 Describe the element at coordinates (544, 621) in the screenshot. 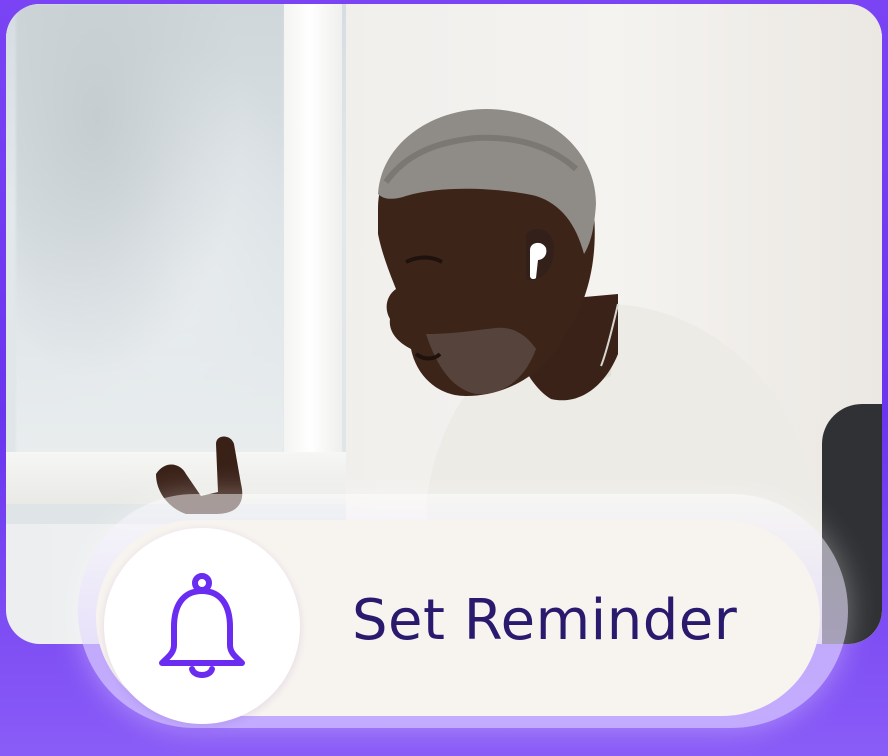

I see `set-reminder-label: Set Reminder` at that location.